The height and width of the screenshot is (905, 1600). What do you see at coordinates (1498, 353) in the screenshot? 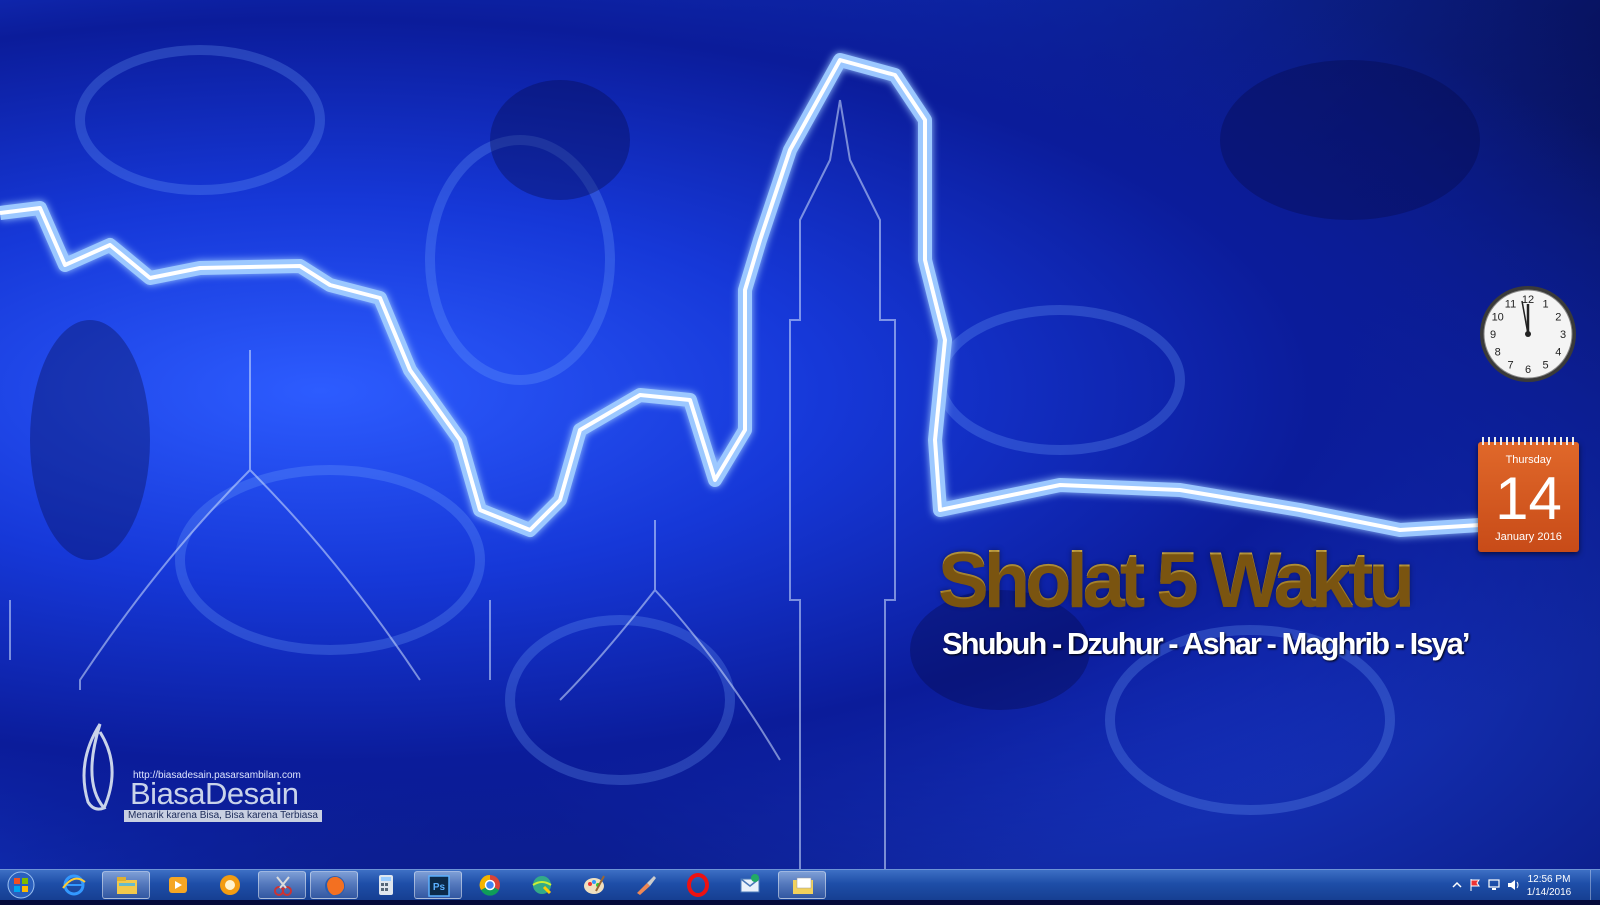
I see `clock-numeral: 8` at bounding box center [1498, 353].